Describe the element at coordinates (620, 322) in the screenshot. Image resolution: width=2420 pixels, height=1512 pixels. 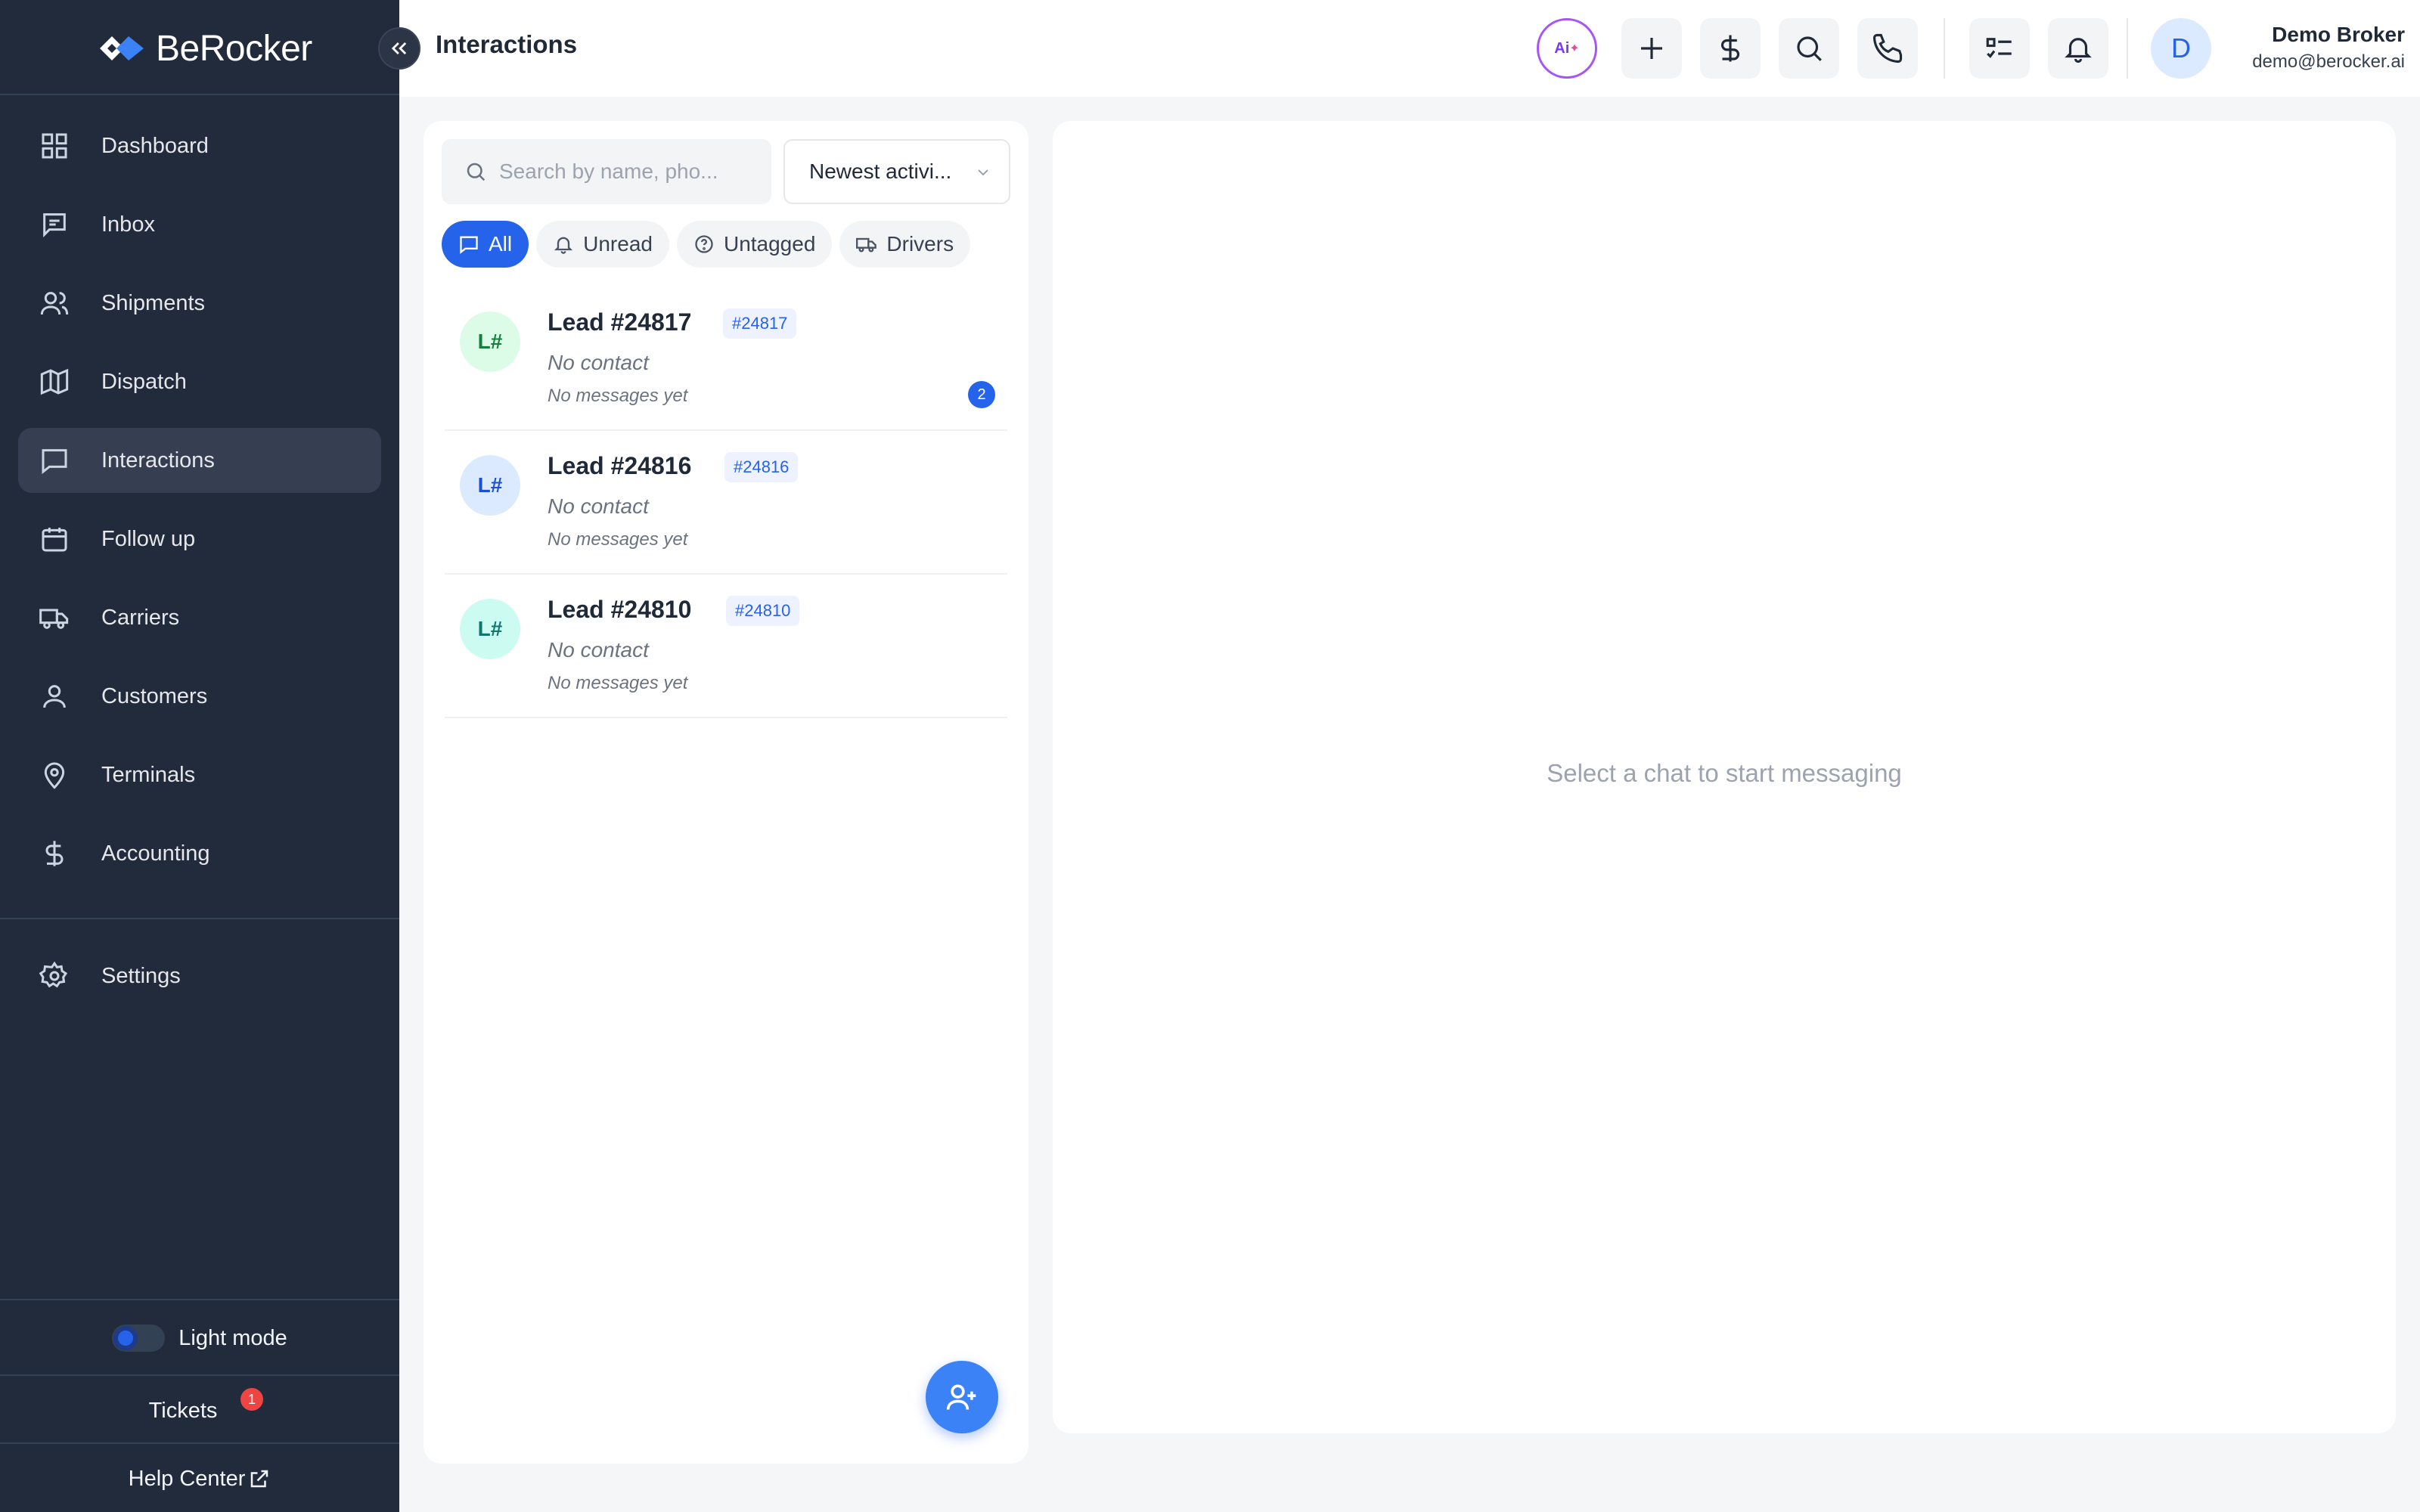
I see `lead-title: Lead #24817` at that location.